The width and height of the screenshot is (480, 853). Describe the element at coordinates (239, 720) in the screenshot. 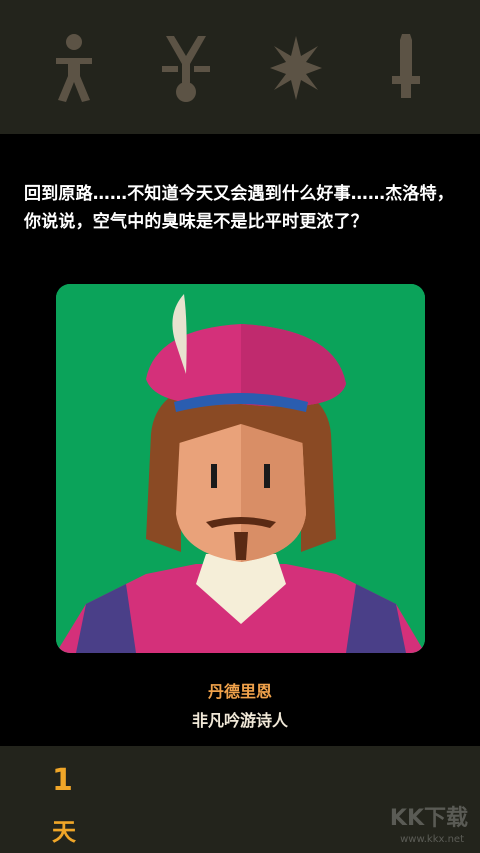

I see `character-title: 非凡吟游诗人` at that location.